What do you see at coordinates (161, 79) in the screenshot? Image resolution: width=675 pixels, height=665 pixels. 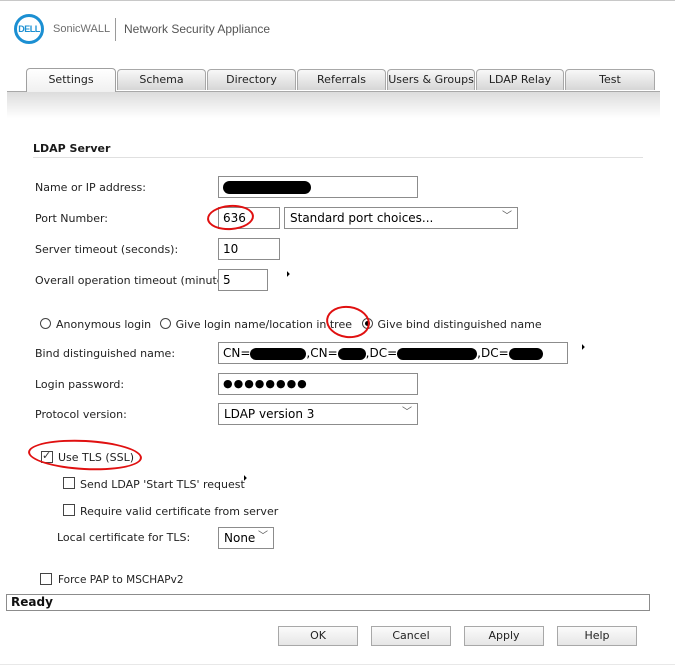 I see `tab-schema: Schema` at bounding box center [161, 79].